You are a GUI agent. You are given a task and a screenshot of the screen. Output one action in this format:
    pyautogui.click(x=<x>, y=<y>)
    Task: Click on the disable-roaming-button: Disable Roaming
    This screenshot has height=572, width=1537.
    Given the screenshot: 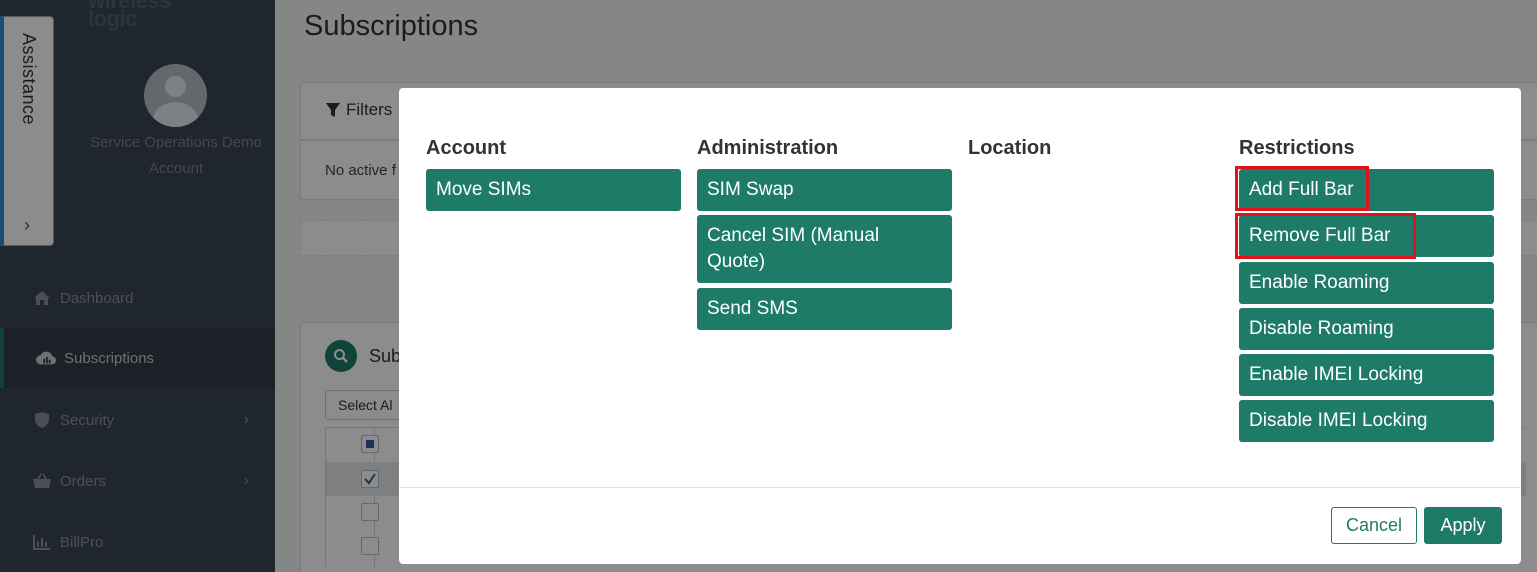 What is the action you would take?
    pyautogui.click(x=1366, y=329)
    